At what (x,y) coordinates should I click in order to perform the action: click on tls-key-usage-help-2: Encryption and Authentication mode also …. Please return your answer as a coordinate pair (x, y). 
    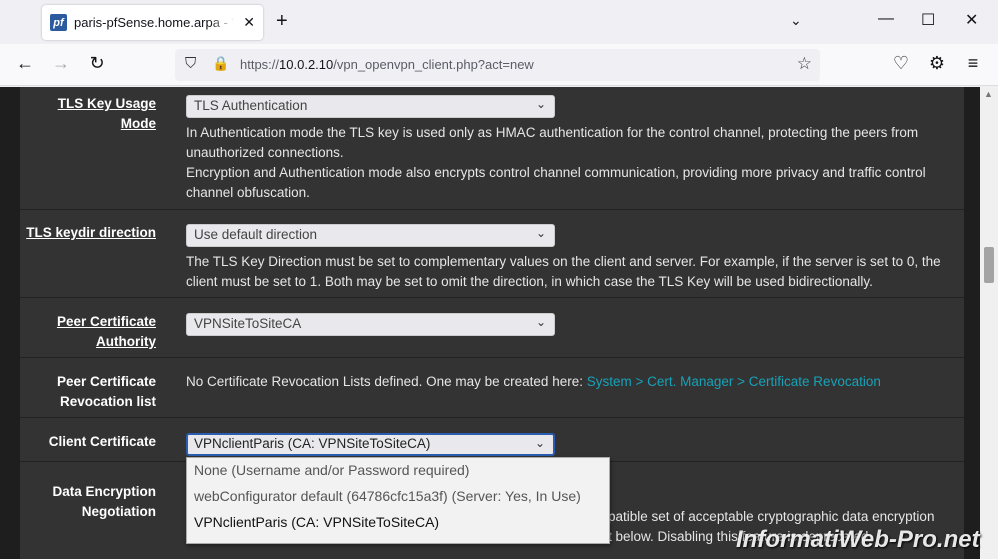
    Looking at the image, I should click on (556, 182).